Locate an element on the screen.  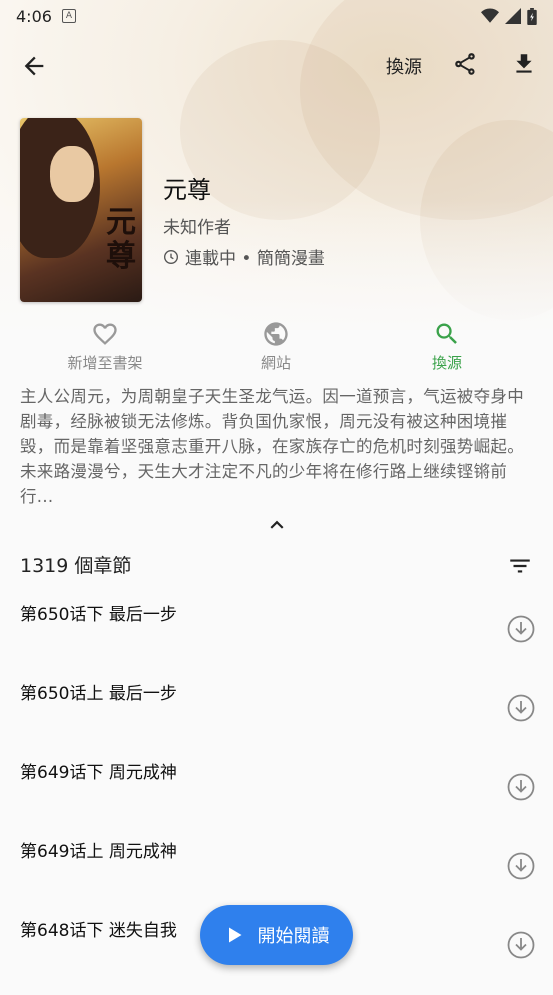
chapter-row: 第649话下 周元成神 is located at coordinates (276, 797).